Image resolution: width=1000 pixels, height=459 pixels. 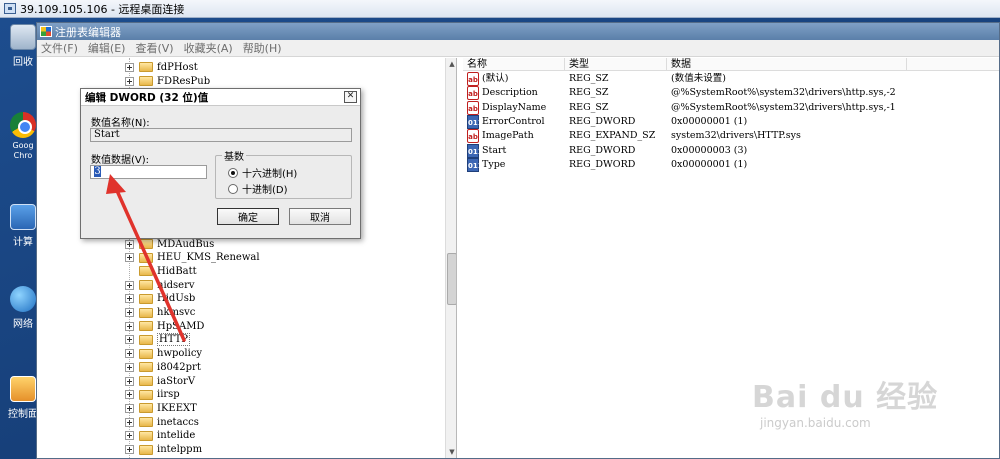 I want to click on value-name: (默认), so click(x=495, y=78).